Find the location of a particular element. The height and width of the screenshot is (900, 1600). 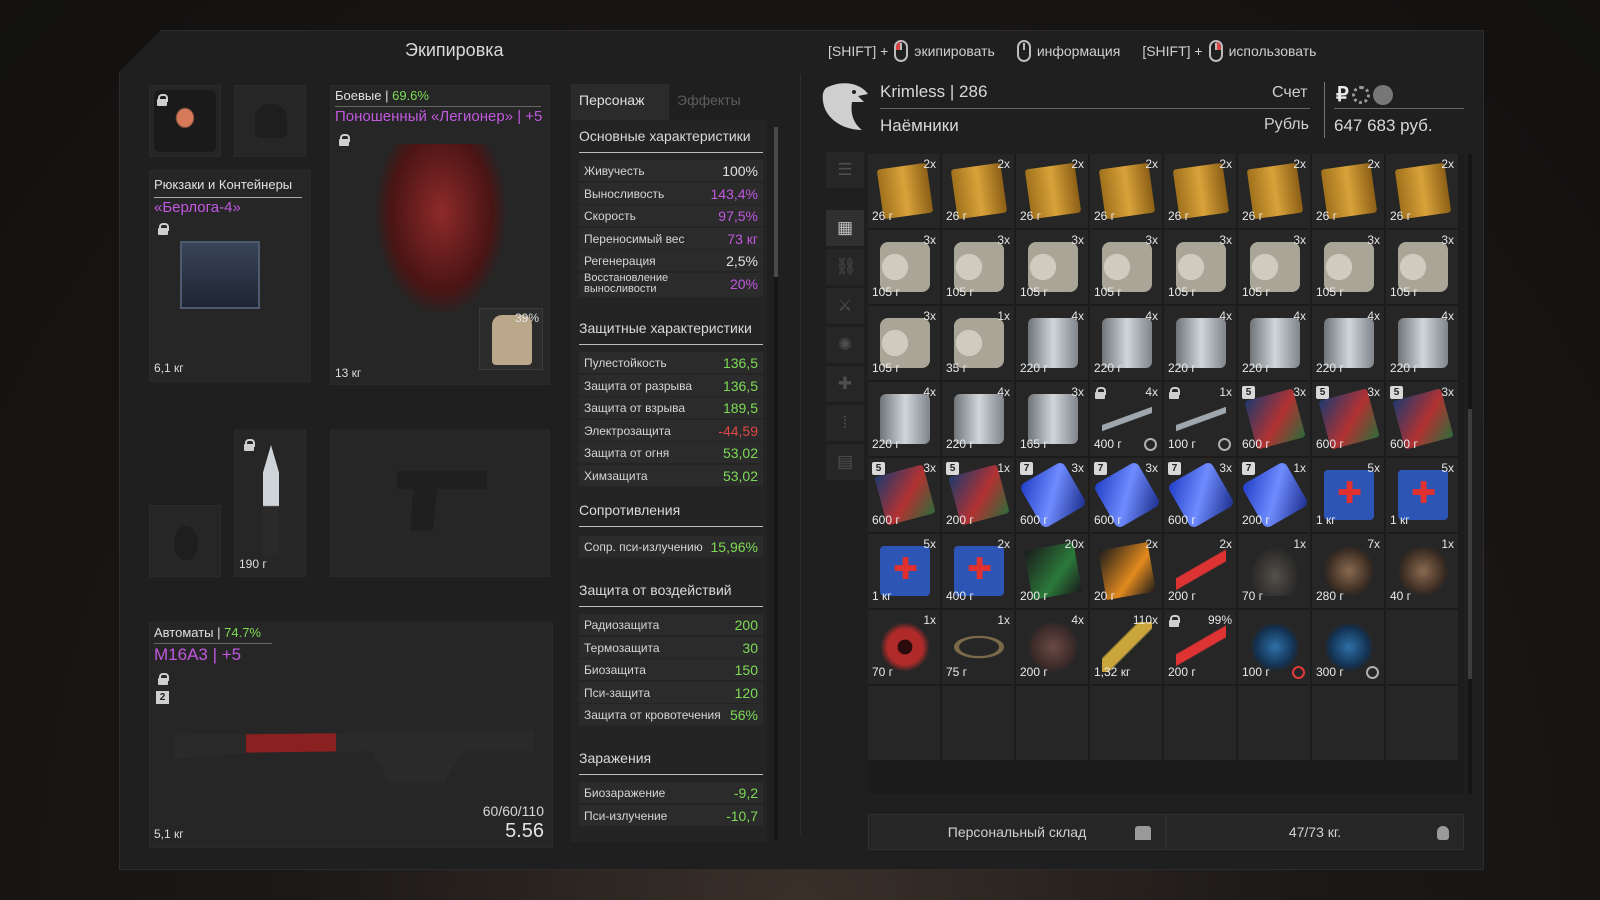

item-weight: 200 г is located at coordinates (1256, 520).